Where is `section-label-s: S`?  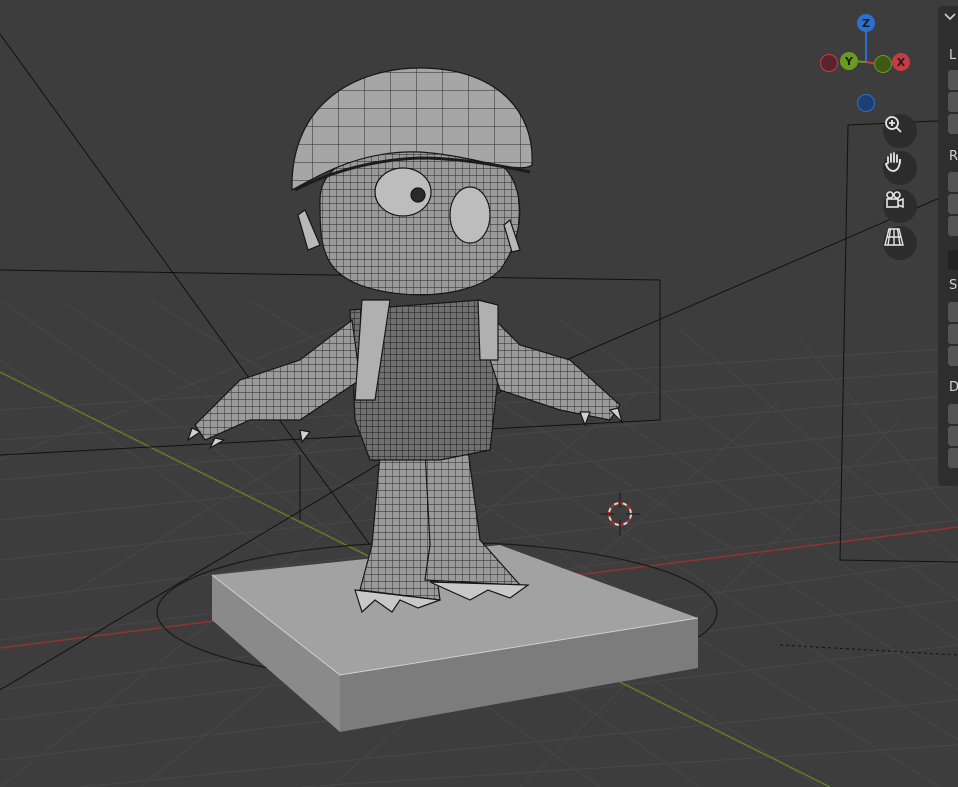 section-label-s: S is located at coordinates (953, 285).